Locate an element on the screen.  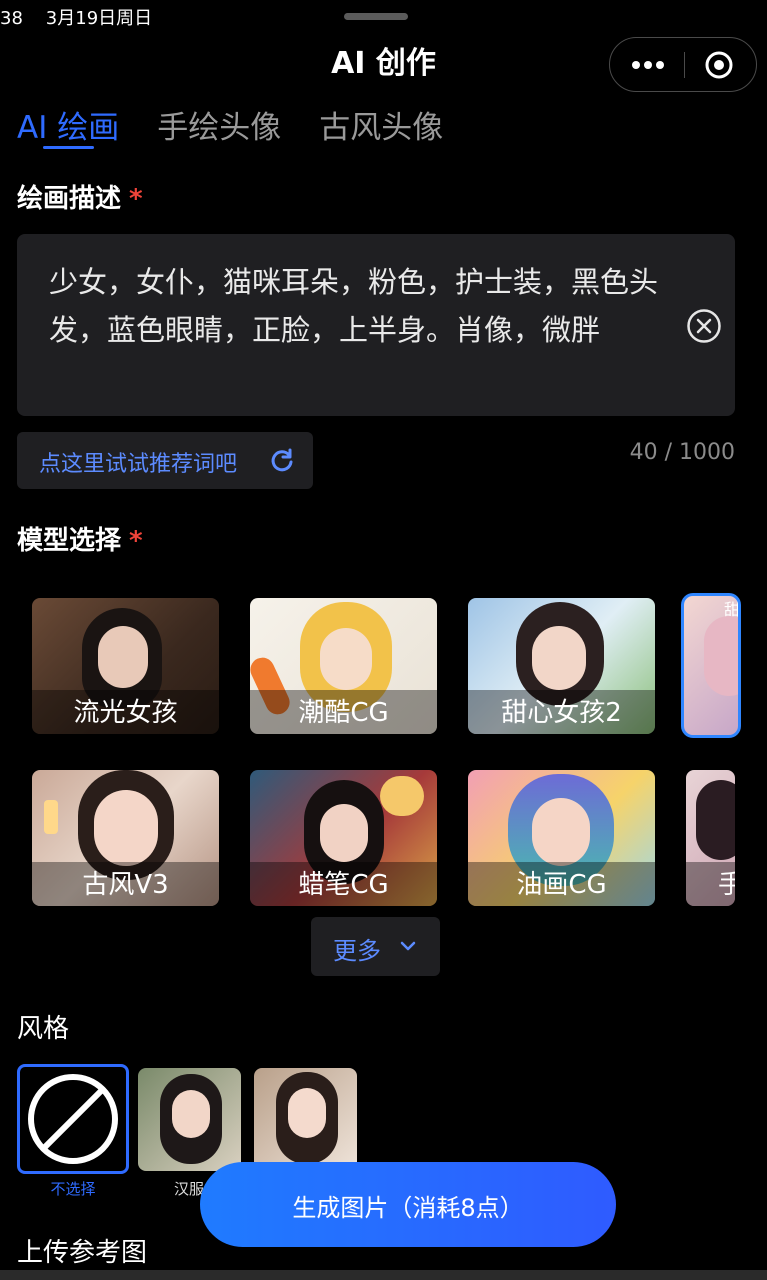
capsule-divider is located at coordinates (684, 65).